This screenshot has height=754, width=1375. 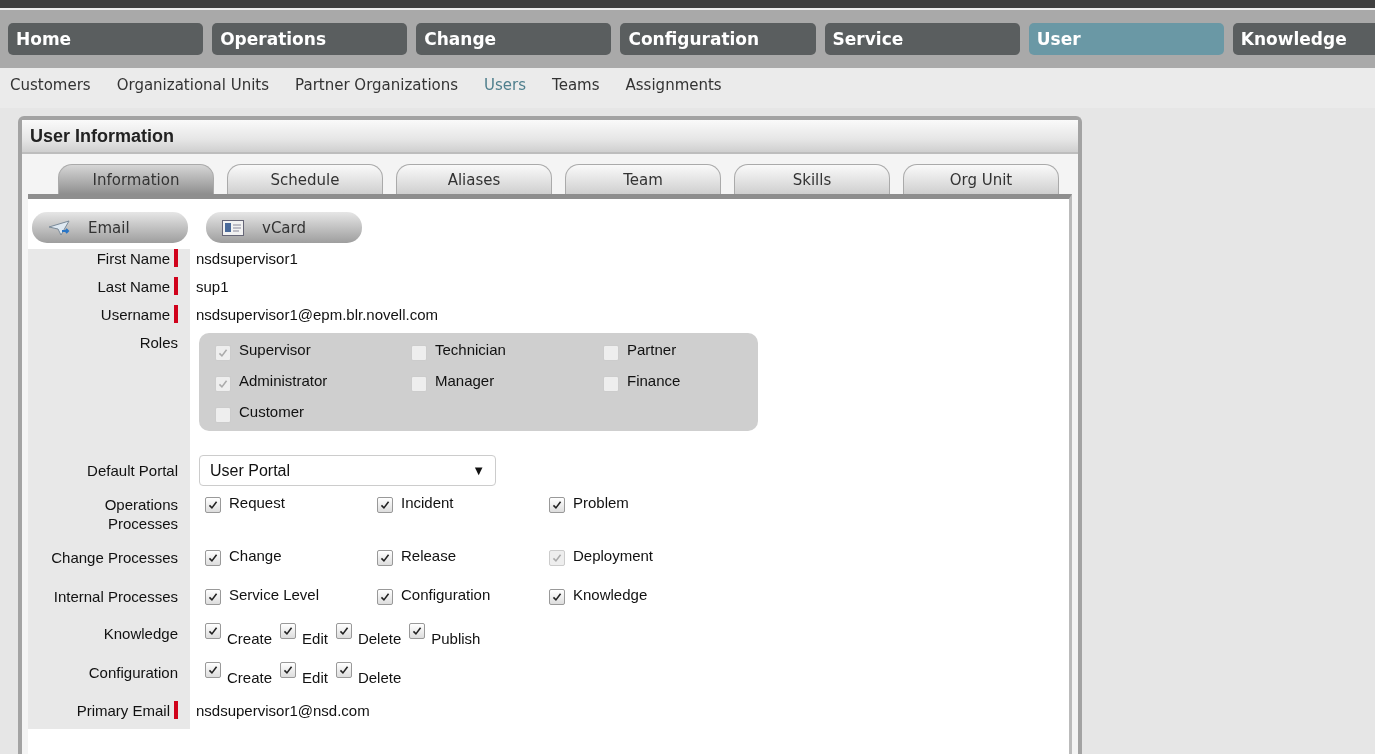 What do you see at coordinates (140, 633) in the screenshot?
I see `field-label: Knowledge` at bounding box center [140, 633].